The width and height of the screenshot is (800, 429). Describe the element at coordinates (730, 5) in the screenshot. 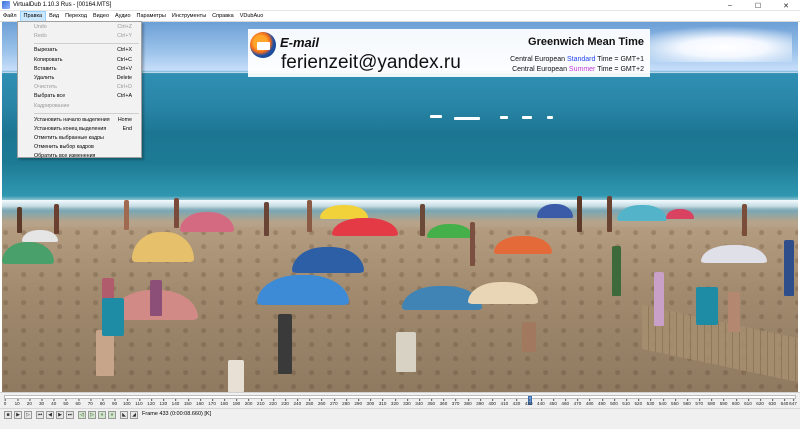

I see `minimize-button: –` at that location.